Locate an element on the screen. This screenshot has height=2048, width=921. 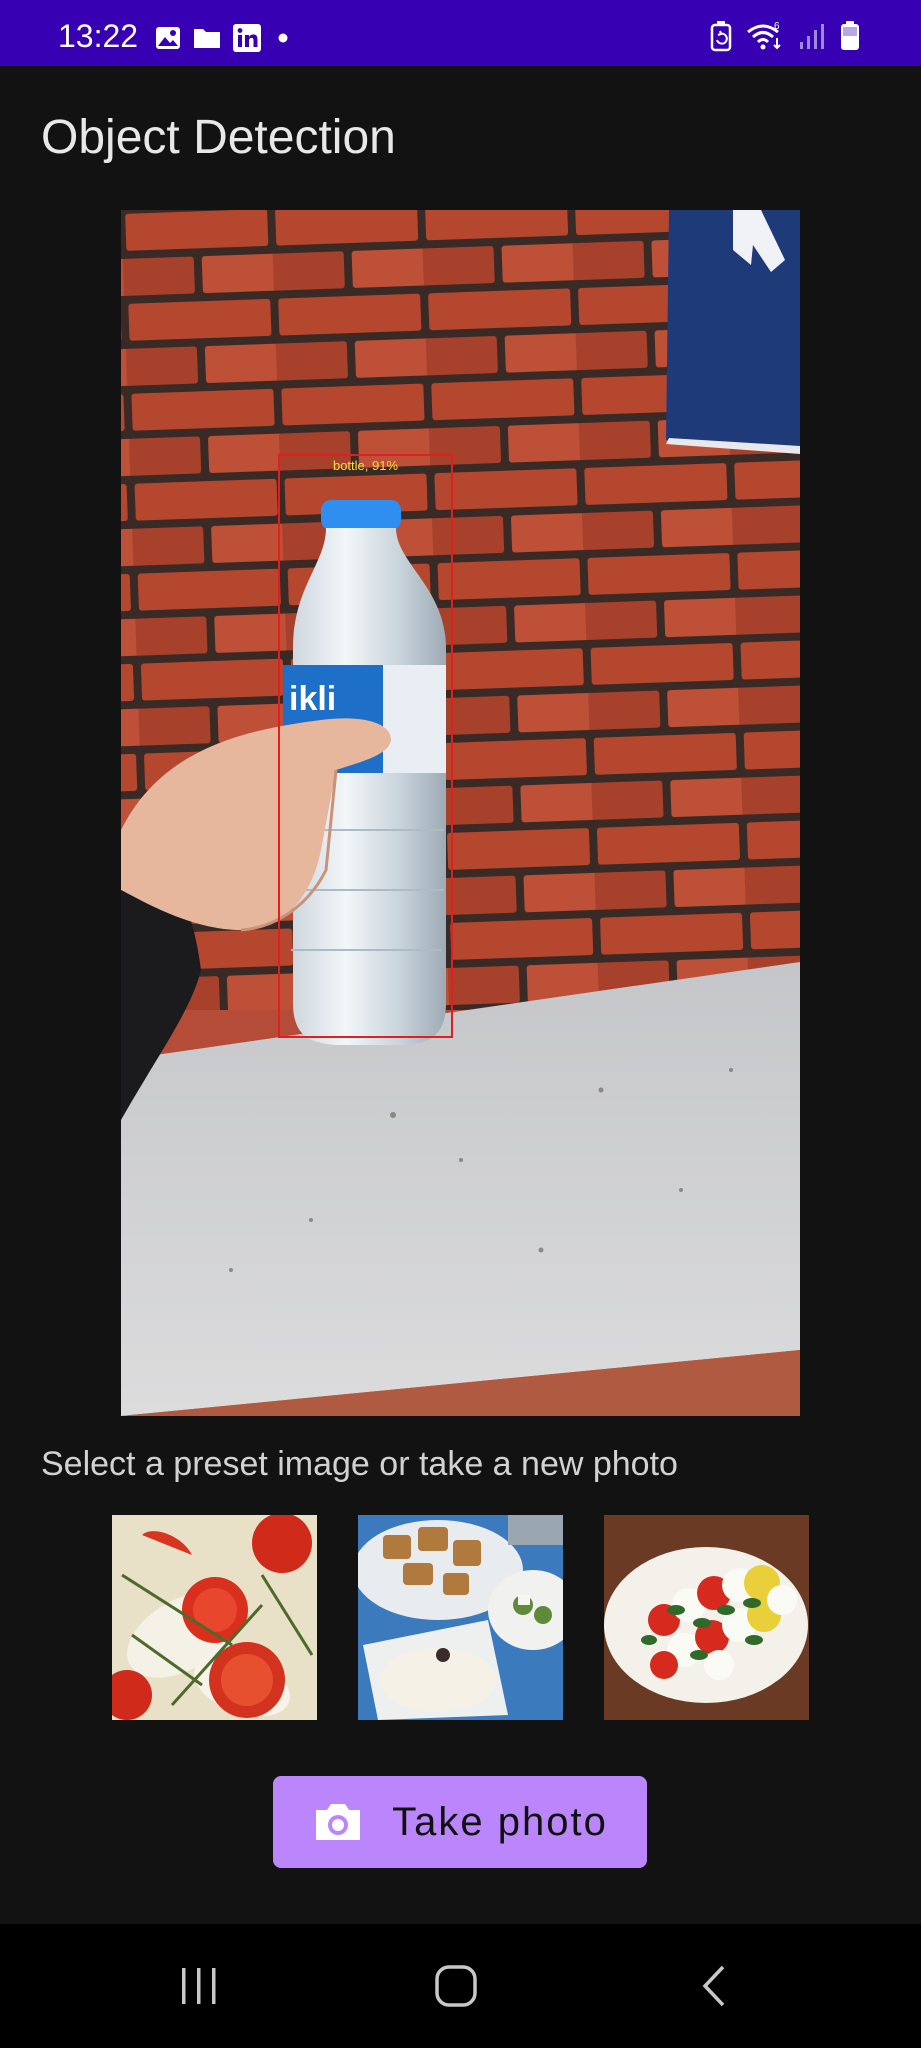
svg-text: 6 is located at coordinates (777, 26).